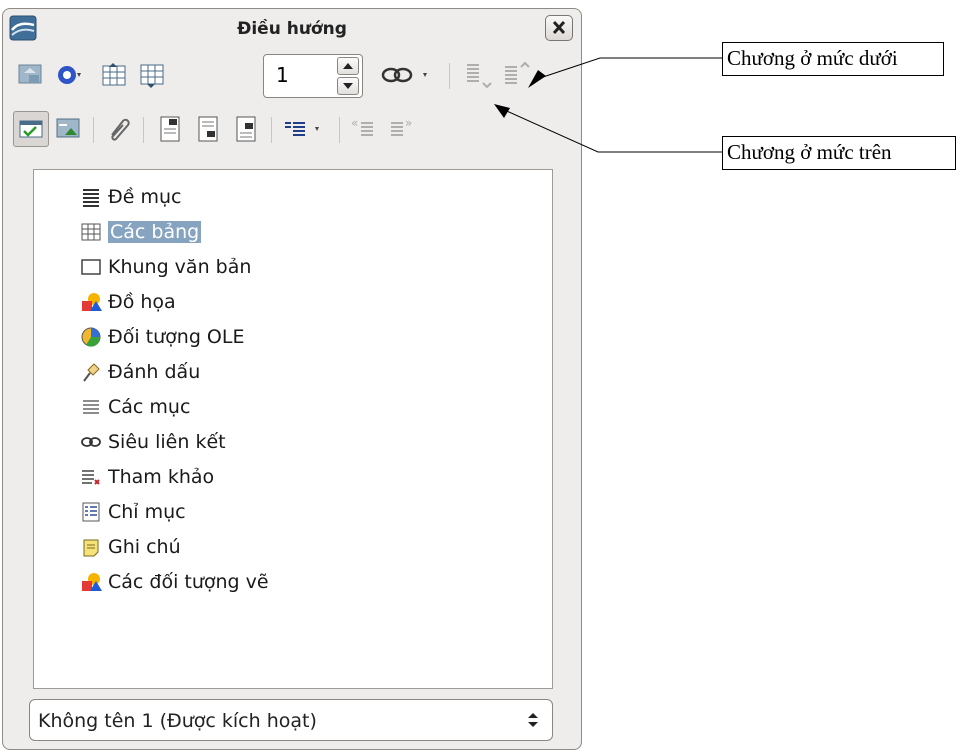  What do you see at coordinates (839, 153) in the screenshot?
I see `callout-promote-chapter: Chương ở mức trên` at bounding box center [839, 153].